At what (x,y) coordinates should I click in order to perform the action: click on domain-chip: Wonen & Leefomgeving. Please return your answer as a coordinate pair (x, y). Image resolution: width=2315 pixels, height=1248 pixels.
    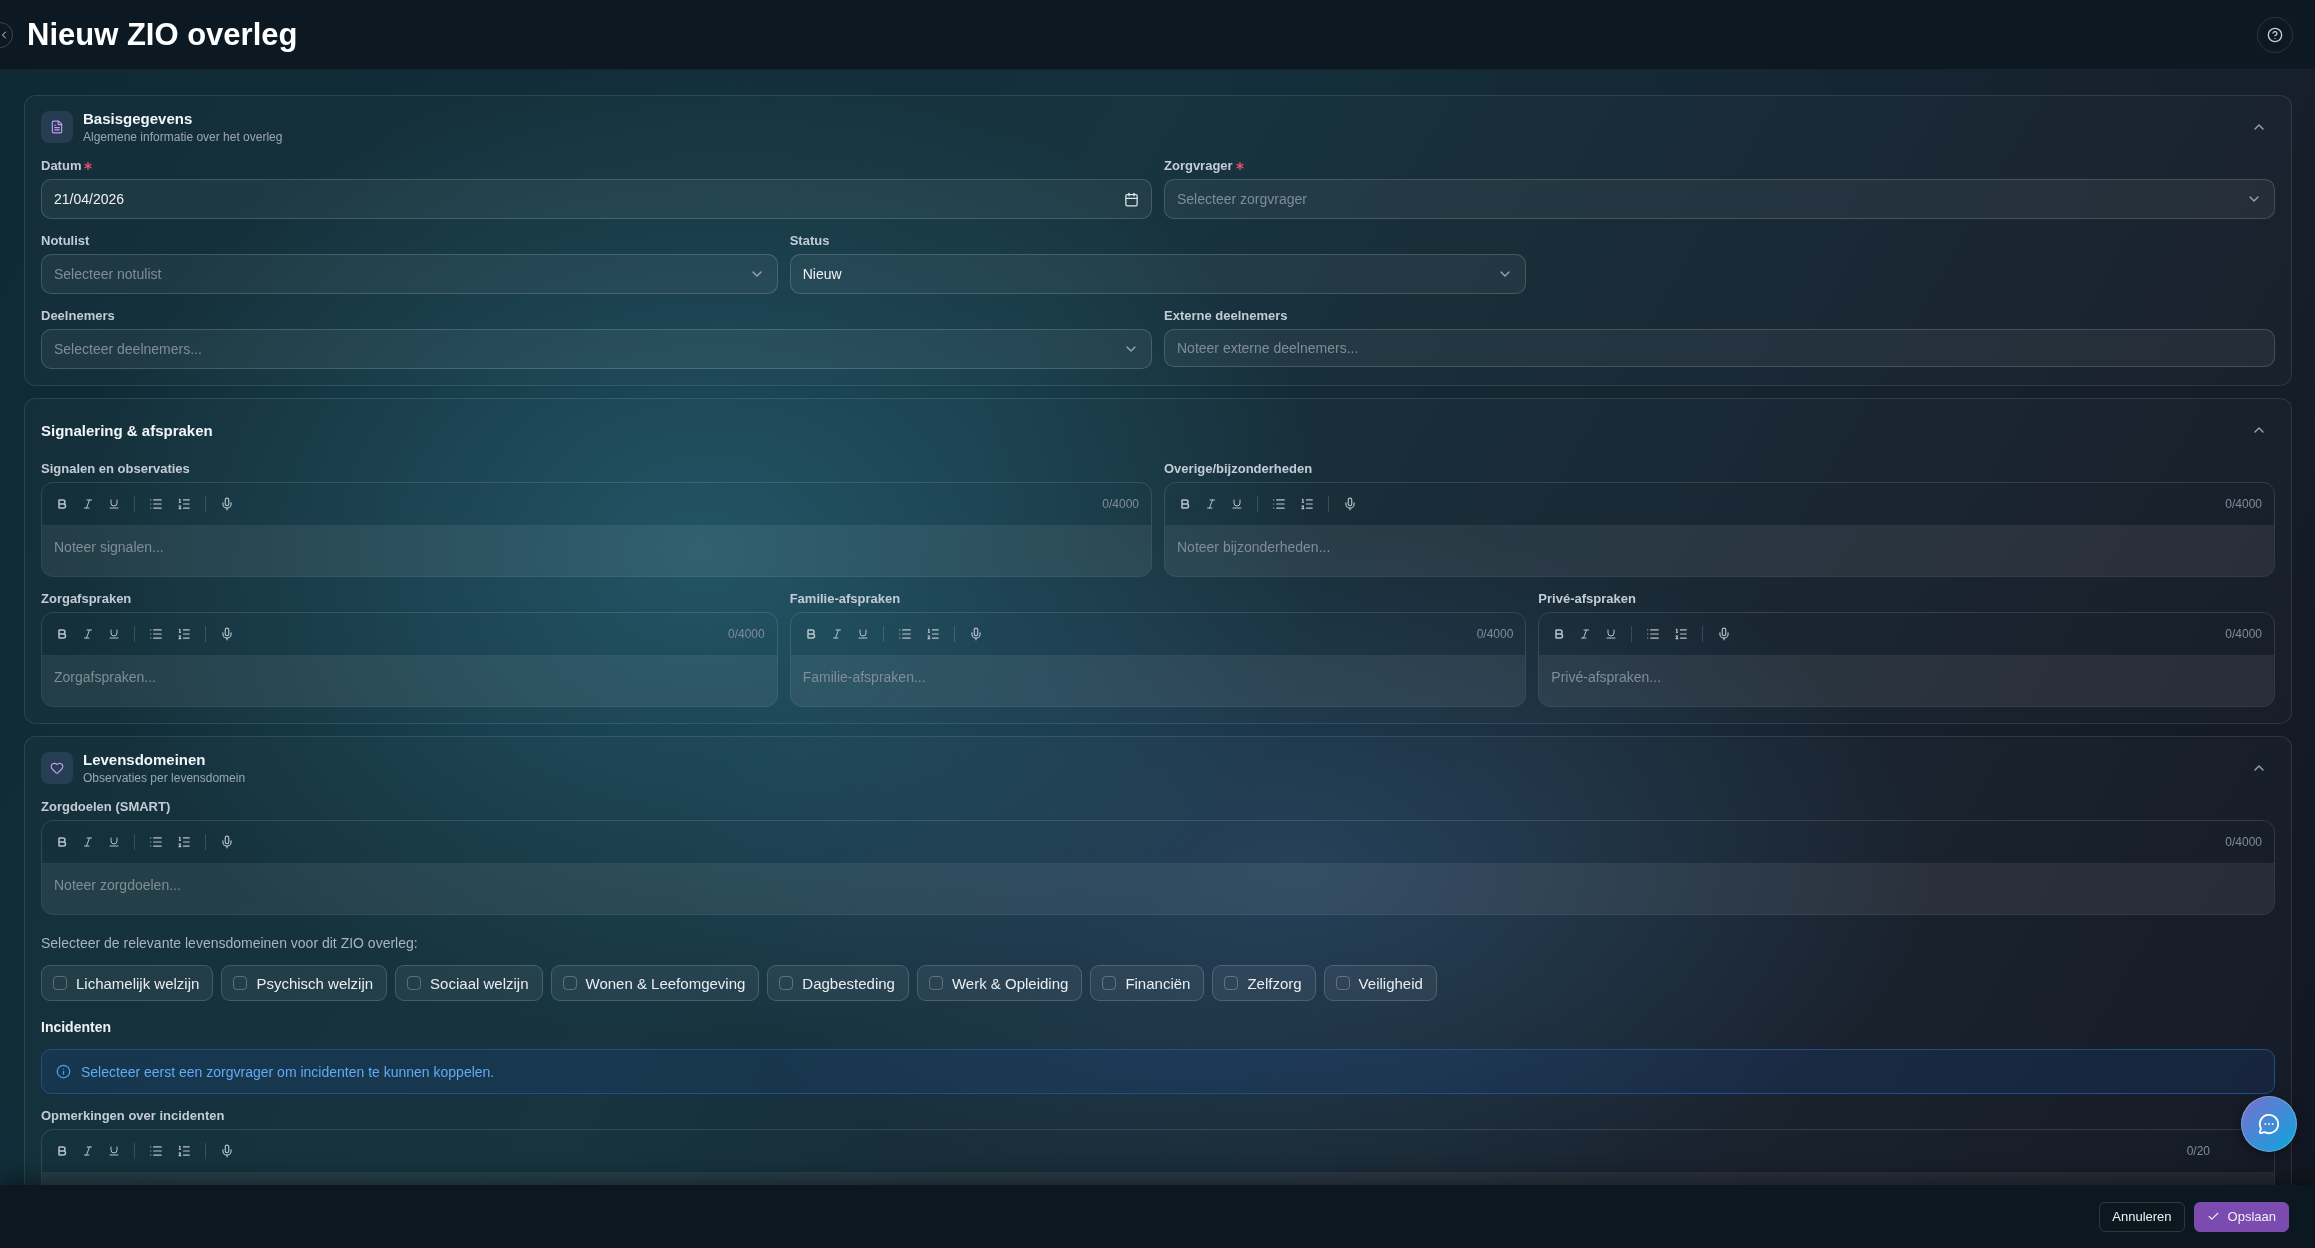
    Looking at the image, I should click on (655, 983).